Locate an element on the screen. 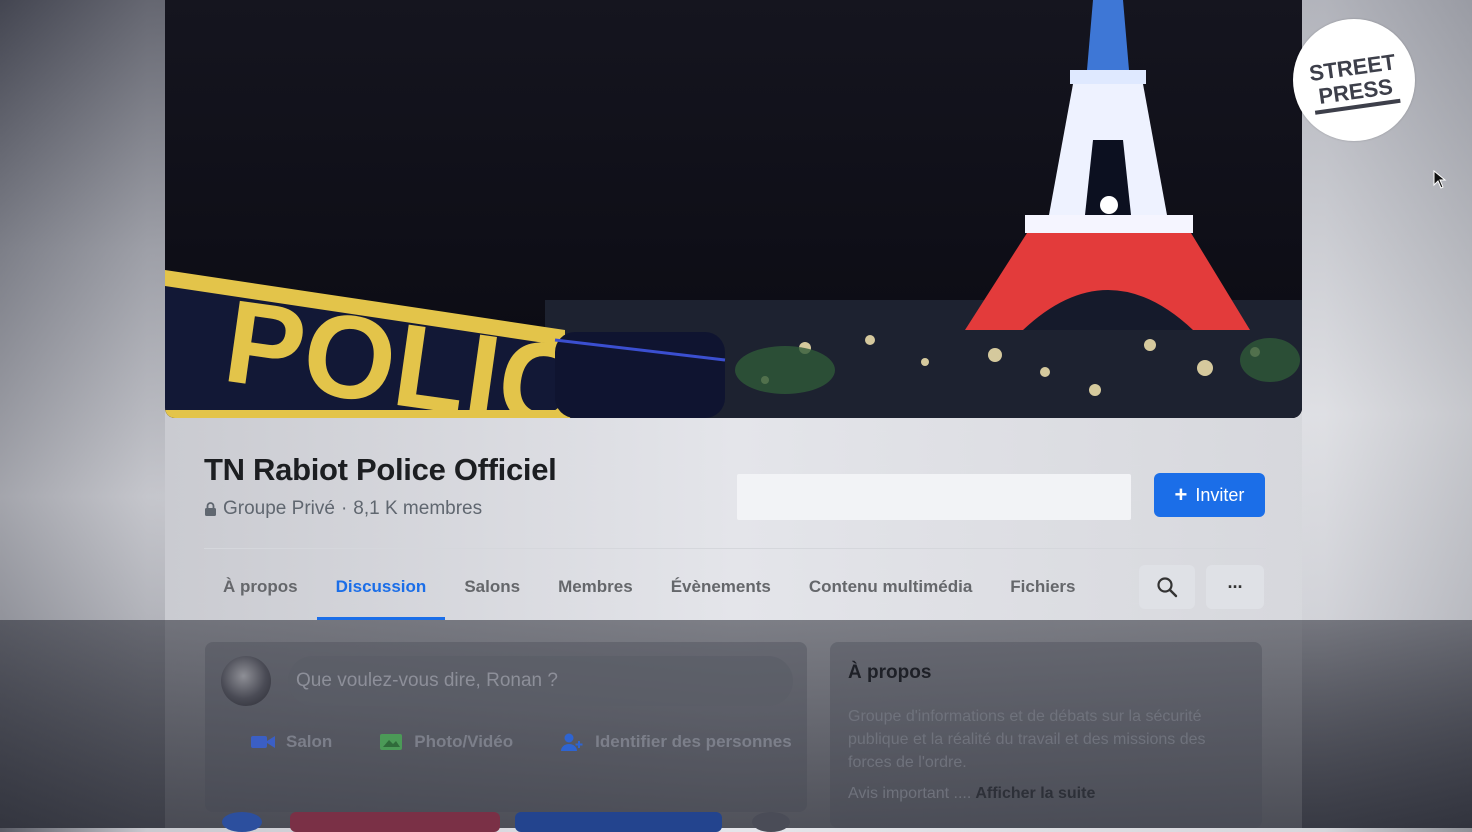  more-dots-icon: ··· is located at coordinates (1235, 586).